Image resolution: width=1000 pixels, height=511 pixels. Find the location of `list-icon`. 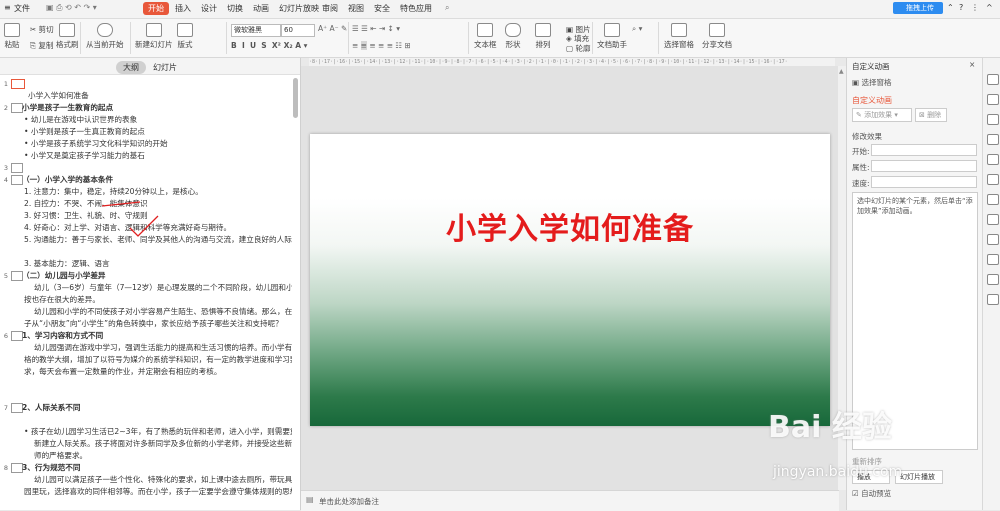

list-icon is located at coordinates (993, 219).